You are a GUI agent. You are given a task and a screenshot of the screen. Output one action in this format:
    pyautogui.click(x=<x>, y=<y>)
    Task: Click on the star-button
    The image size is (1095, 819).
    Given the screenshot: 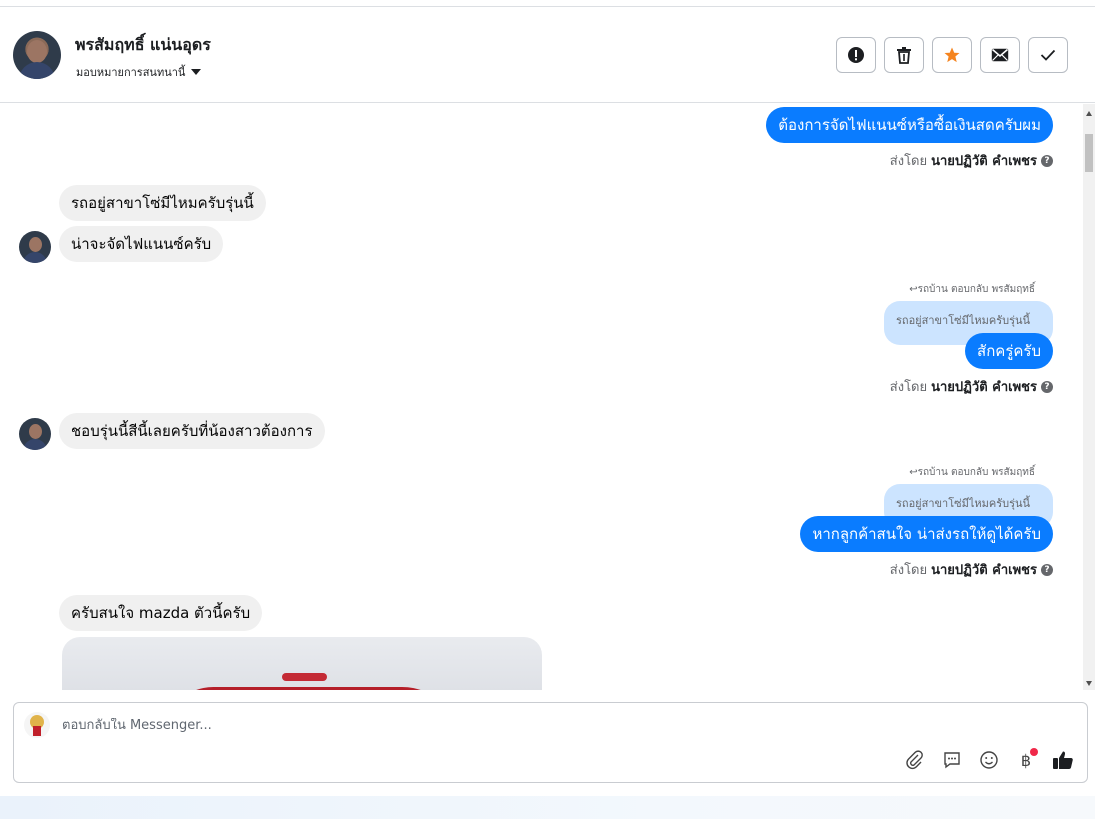 What is the action you would take?
    pyautogui.click(x=952, y=55)
    